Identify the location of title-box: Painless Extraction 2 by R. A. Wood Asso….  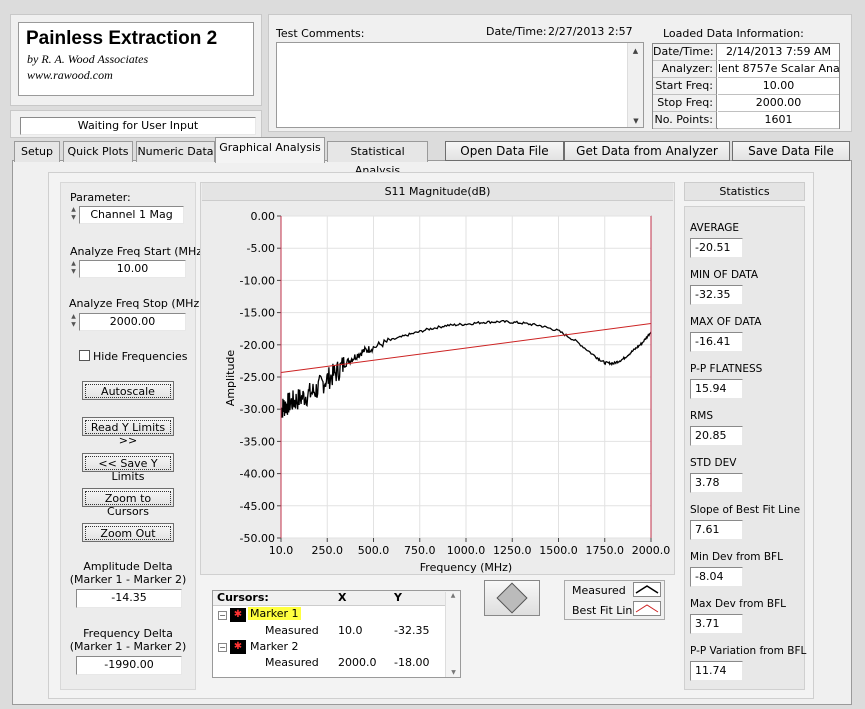
(136, 59).